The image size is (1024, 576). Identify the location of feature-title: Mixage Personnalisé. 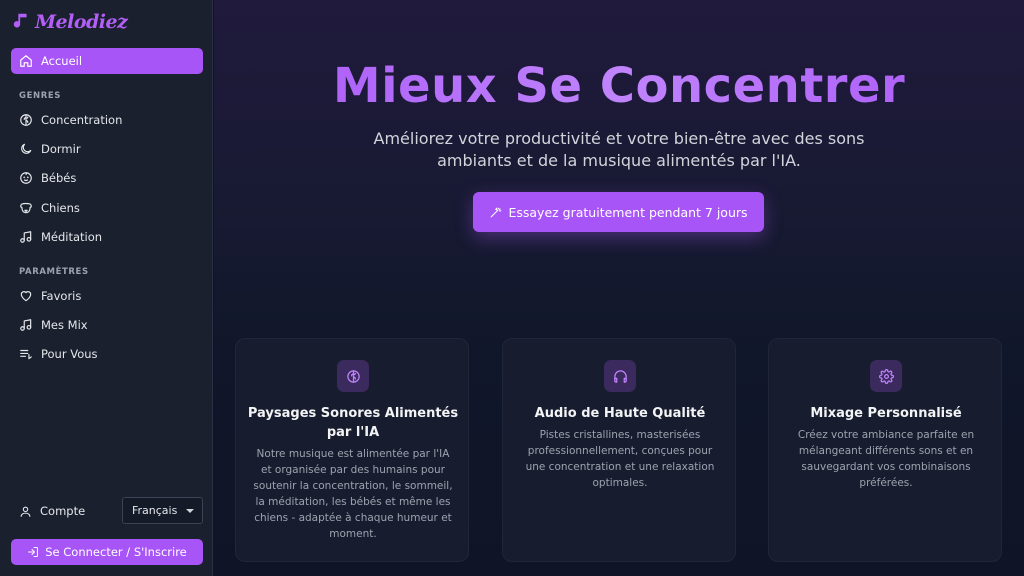
(886, 413).